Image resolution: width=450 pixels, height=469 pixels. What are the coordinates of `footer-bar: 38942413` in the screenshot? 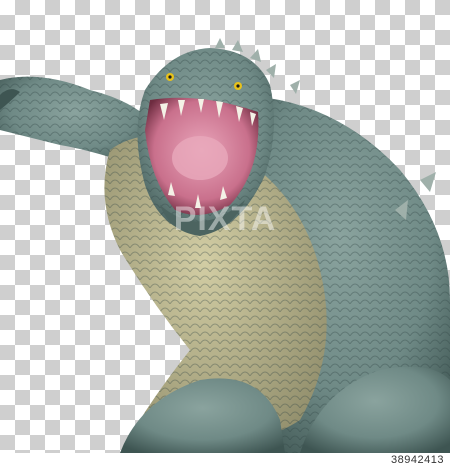 It's located at (225, 461).